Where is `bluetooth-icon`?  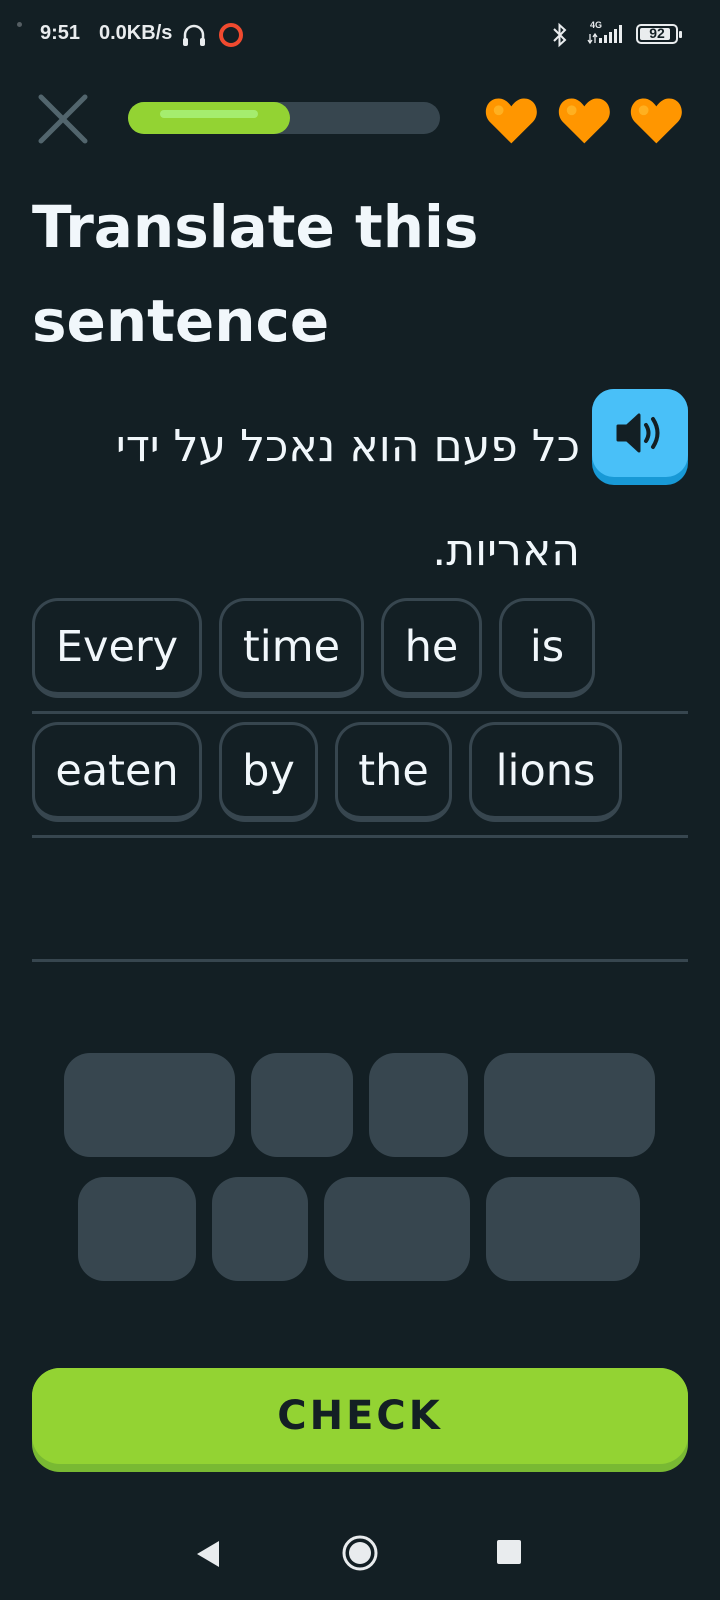 bluetooth-icon is located at coordinates (560, 35).